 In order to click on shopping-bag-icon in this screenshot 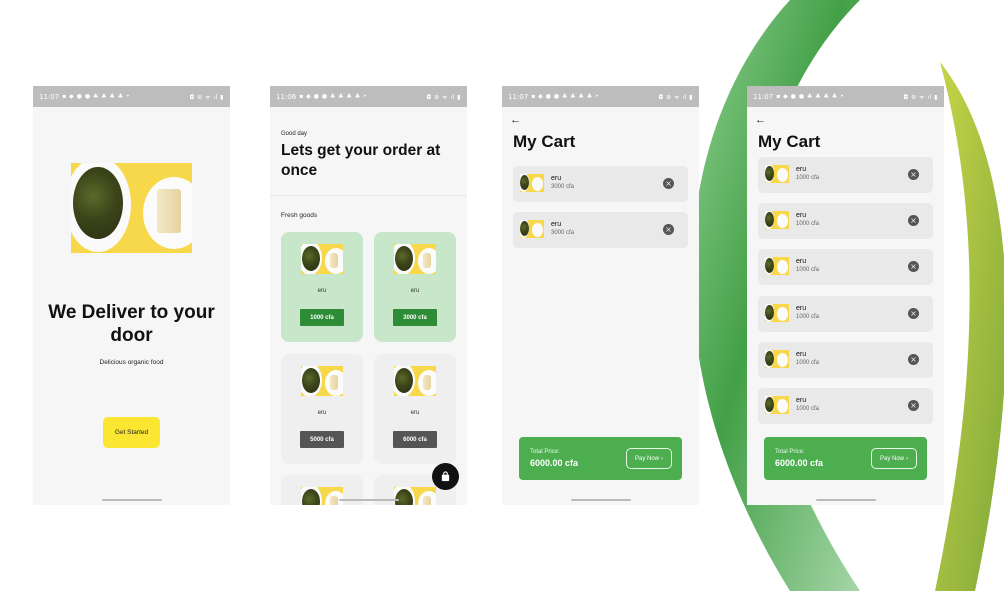, I will do `click(445, 476)`.